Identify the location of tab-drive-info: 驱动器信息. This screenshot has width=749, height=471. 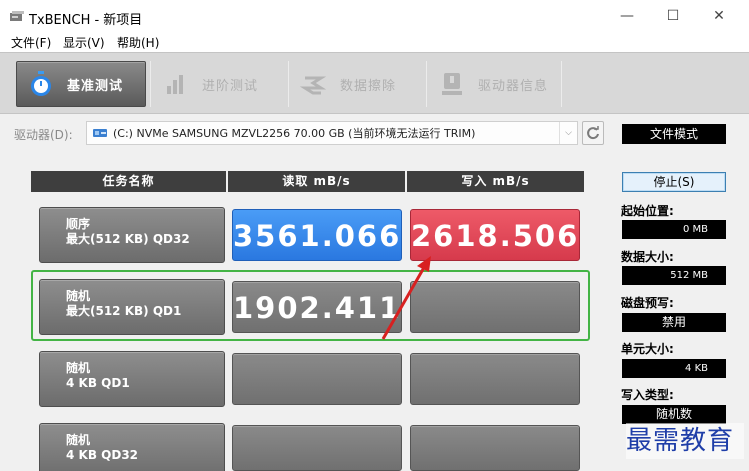
(494, 84).